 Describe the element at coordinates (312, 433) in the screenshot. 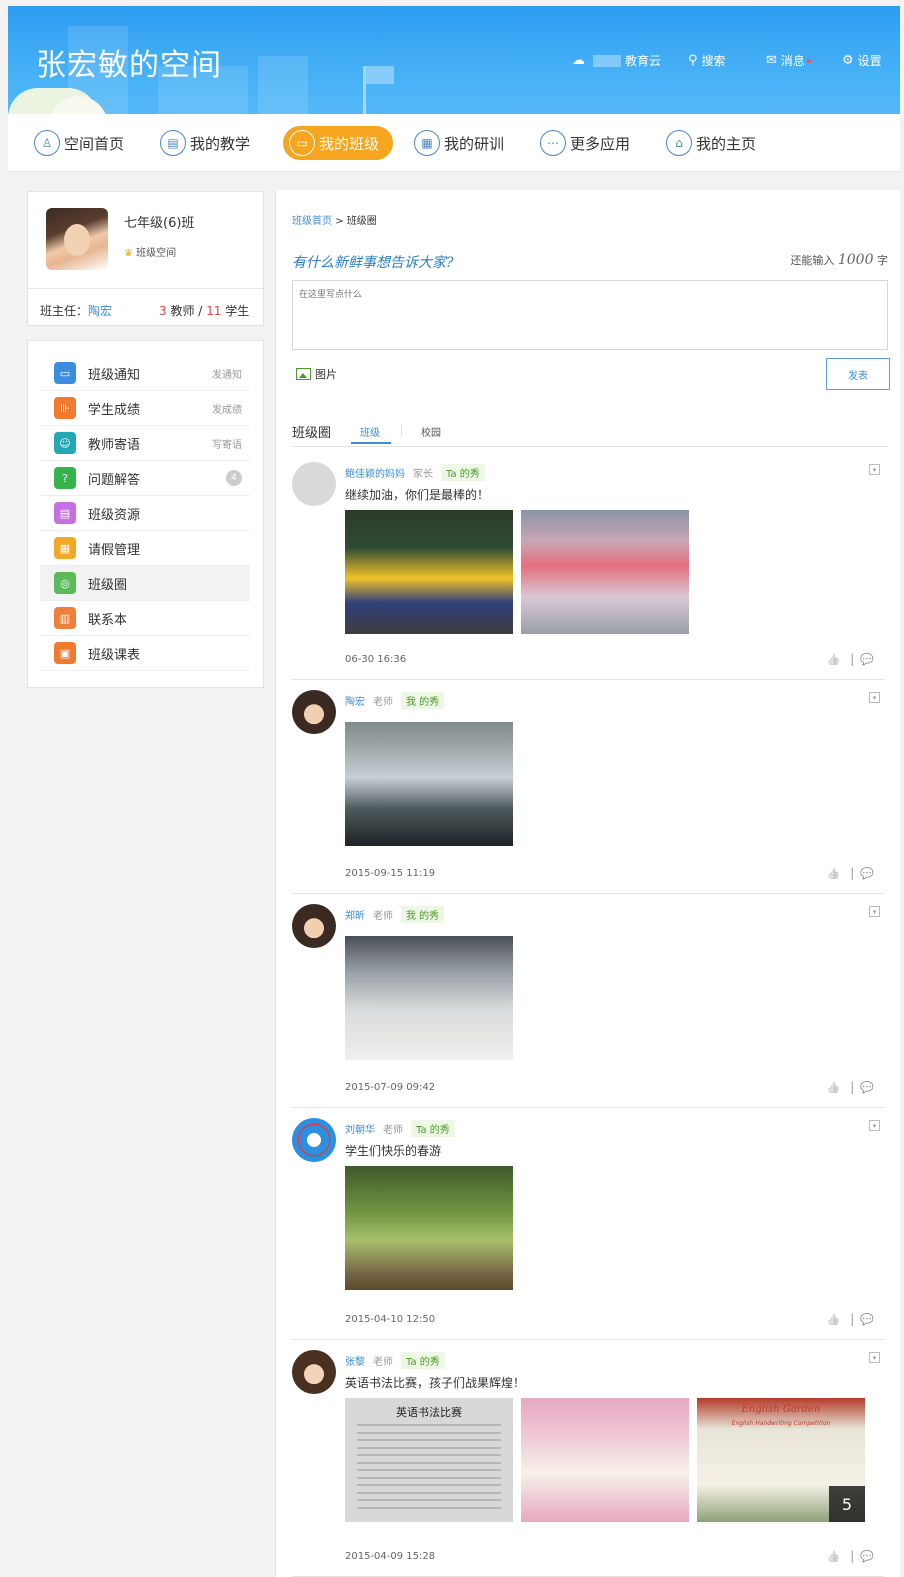

I see `feed-title: 班级圈` at that location.